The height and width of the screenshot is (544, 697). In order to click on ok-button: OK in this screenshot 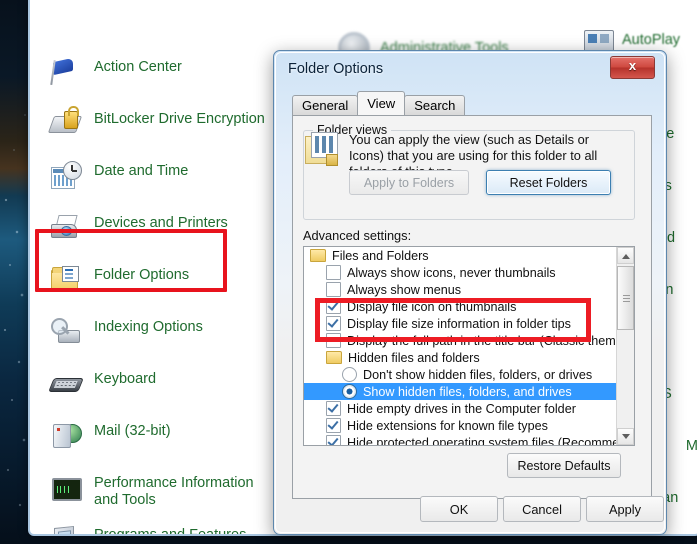, I will do `click(459, 509)`.